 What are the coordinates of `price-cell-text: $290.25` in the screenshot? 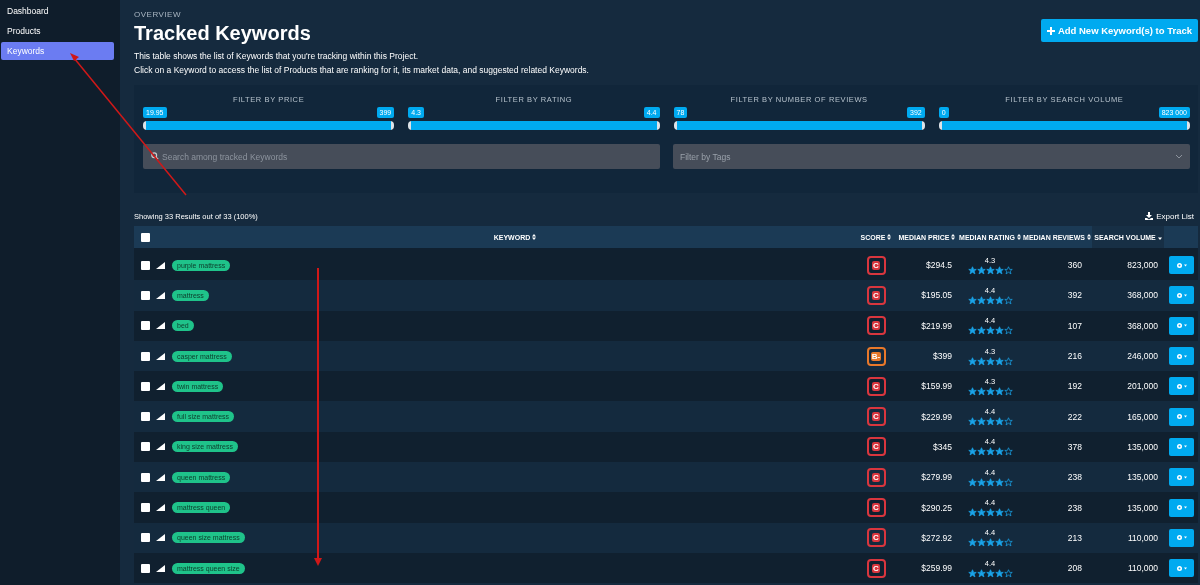 It's located at (936, 507).